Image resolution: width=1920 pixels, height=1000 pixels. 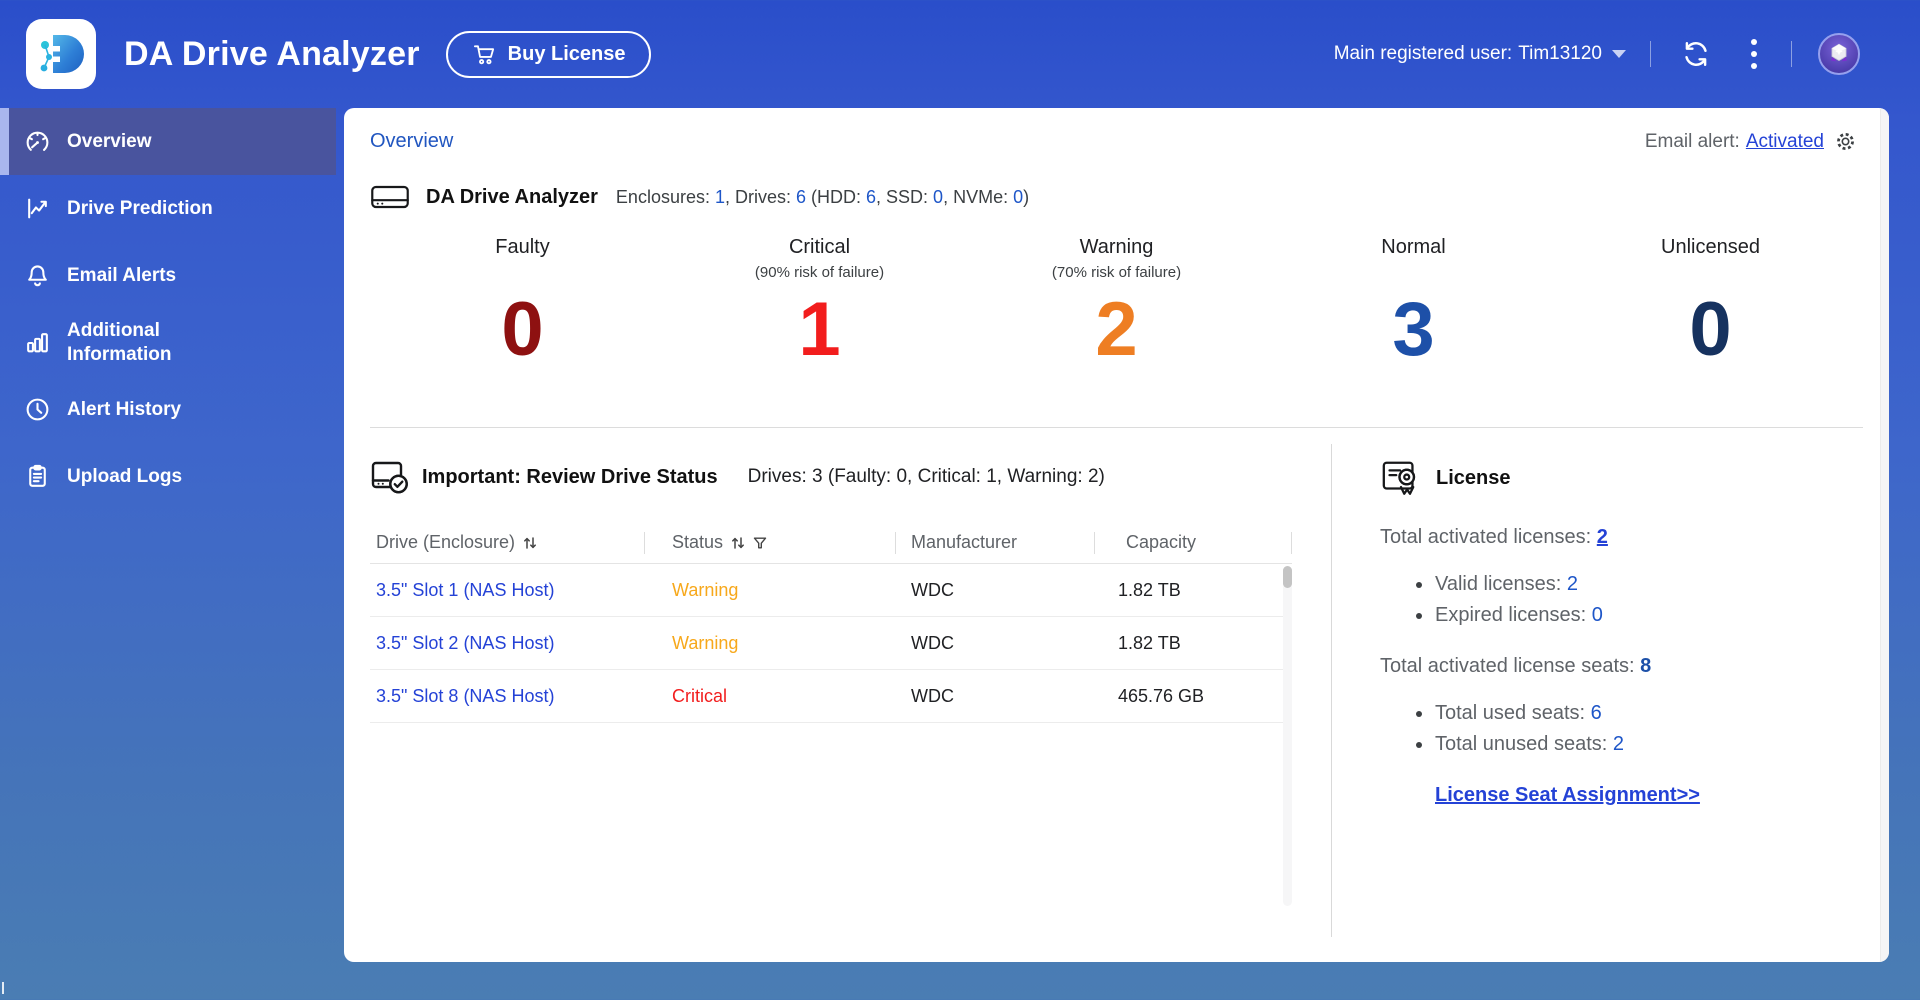 What do you see at coordinates (1116, 272) in the screenshot?
I see `stat-sublabel: (70% risk of failure)` at bounding box center [1116, 272].